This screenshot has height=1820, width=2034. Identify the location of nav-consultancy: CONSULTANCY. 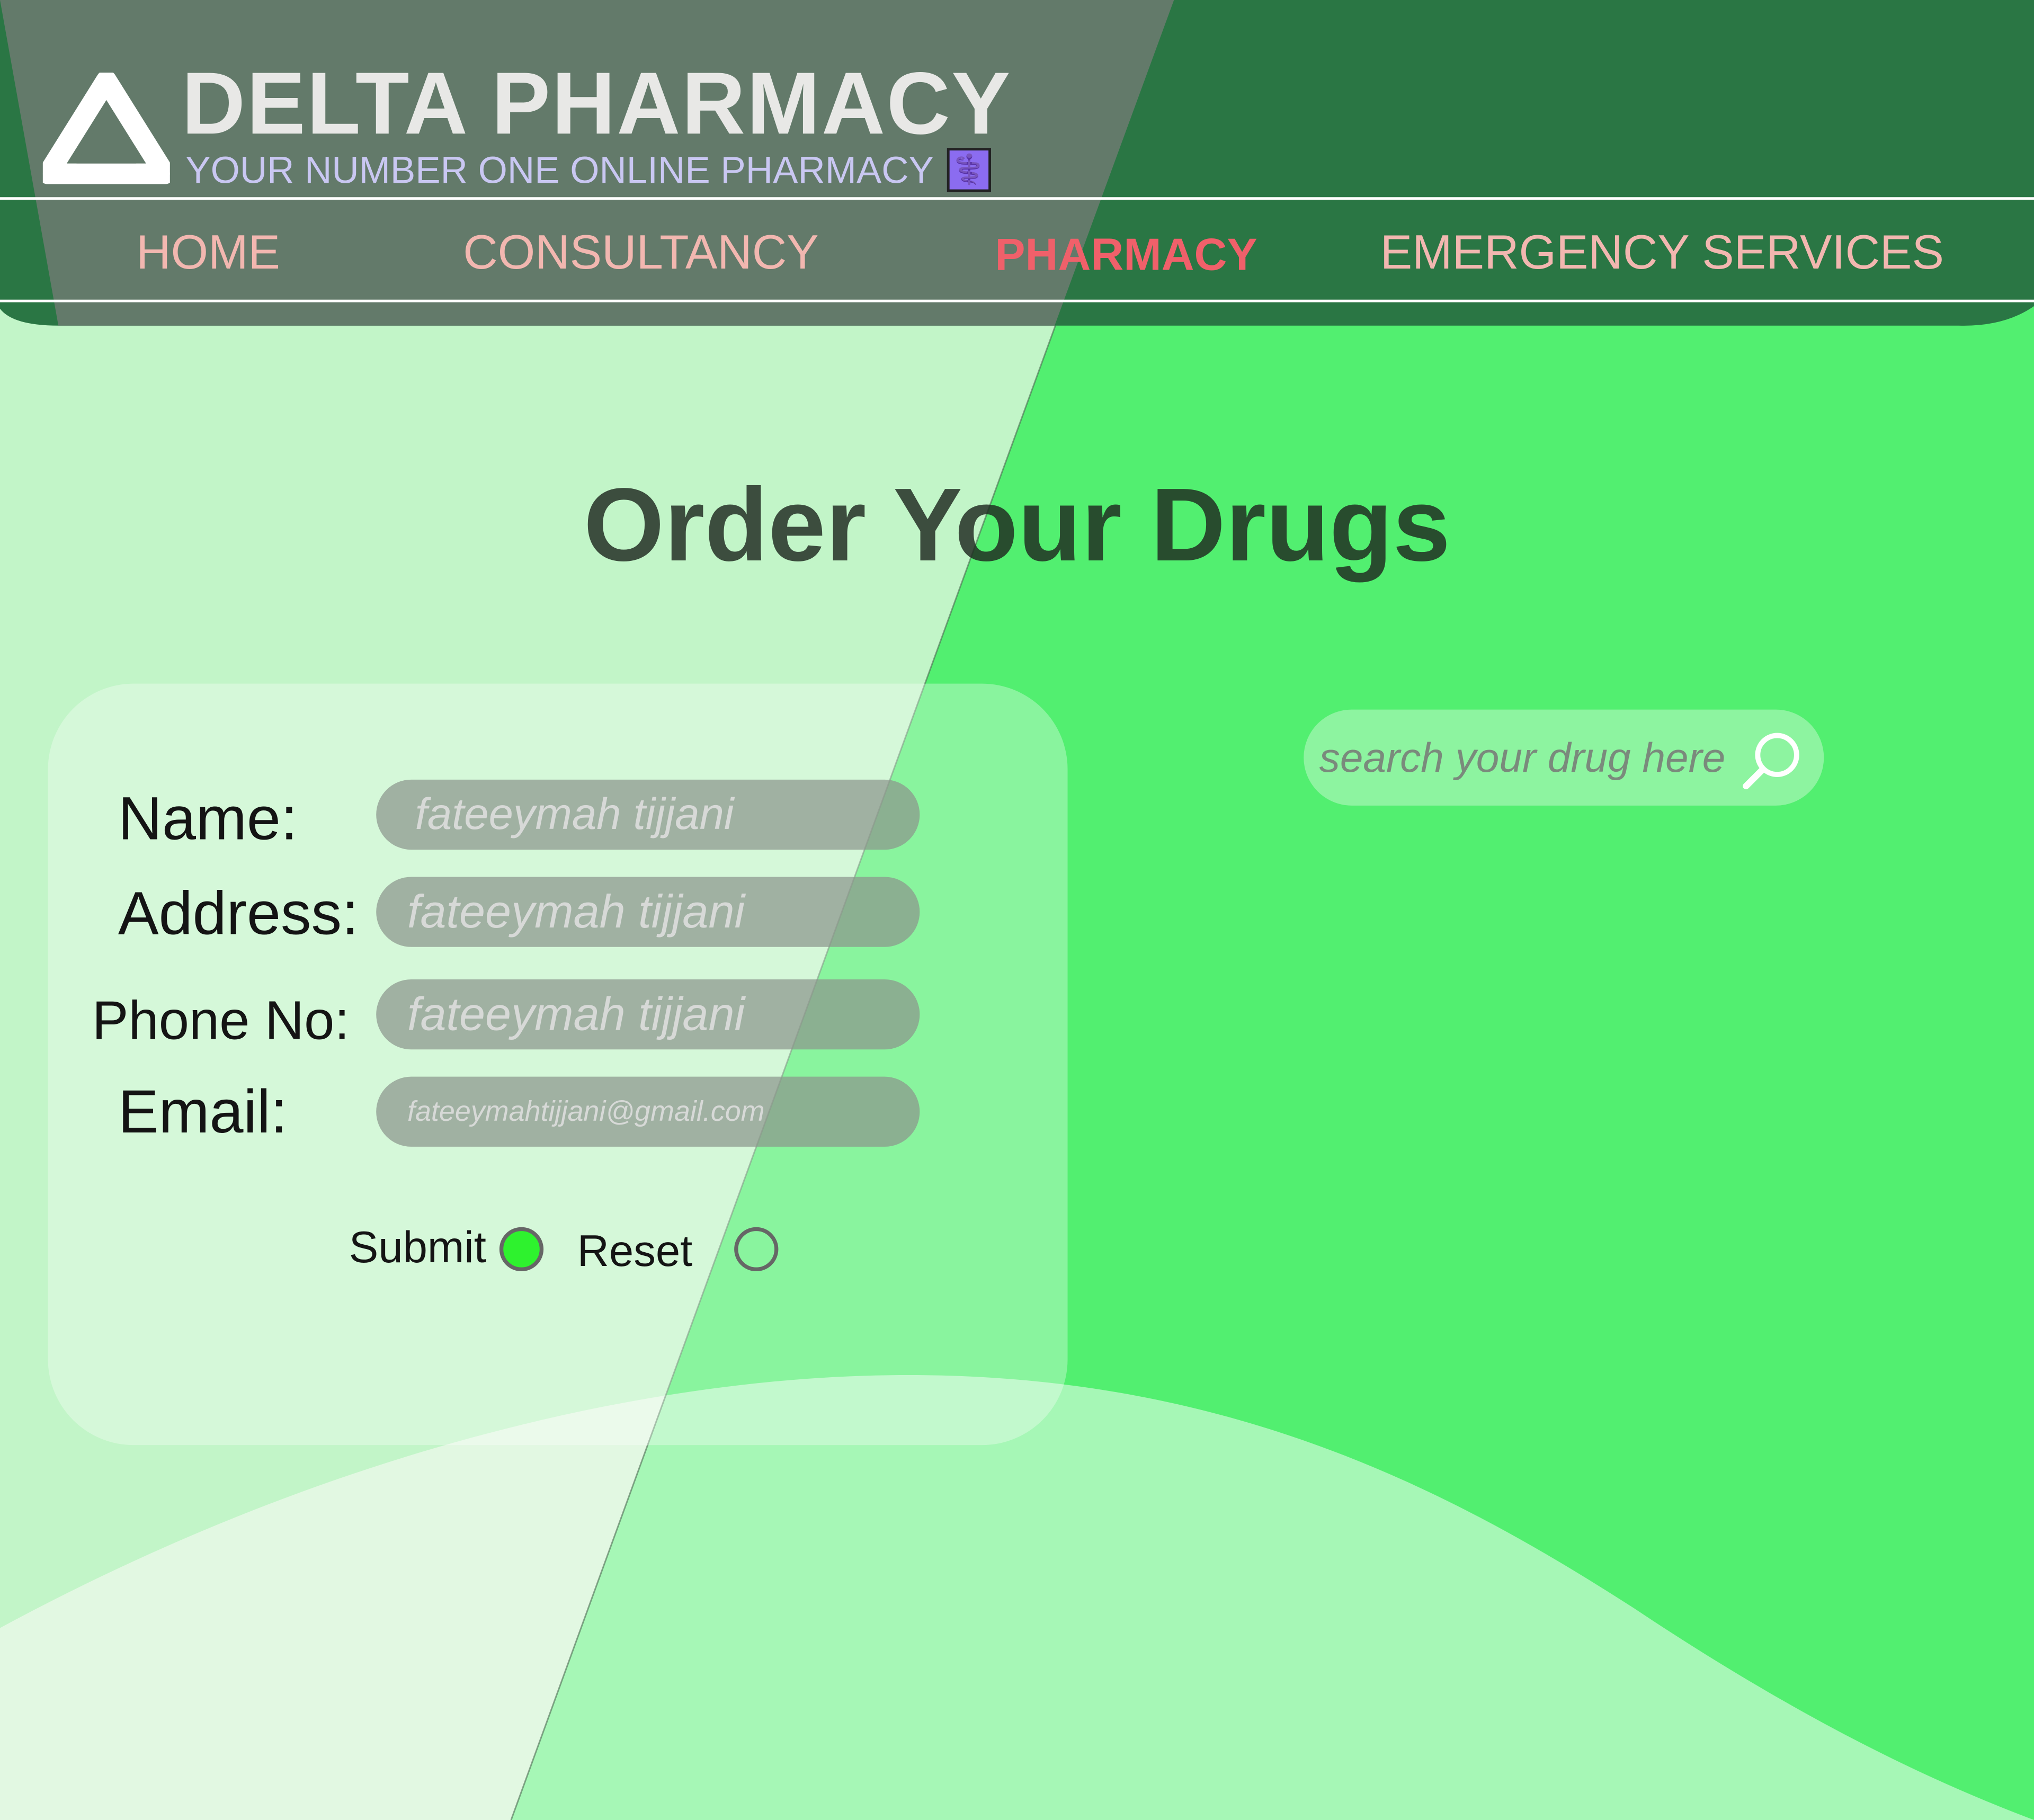
(640, 253).